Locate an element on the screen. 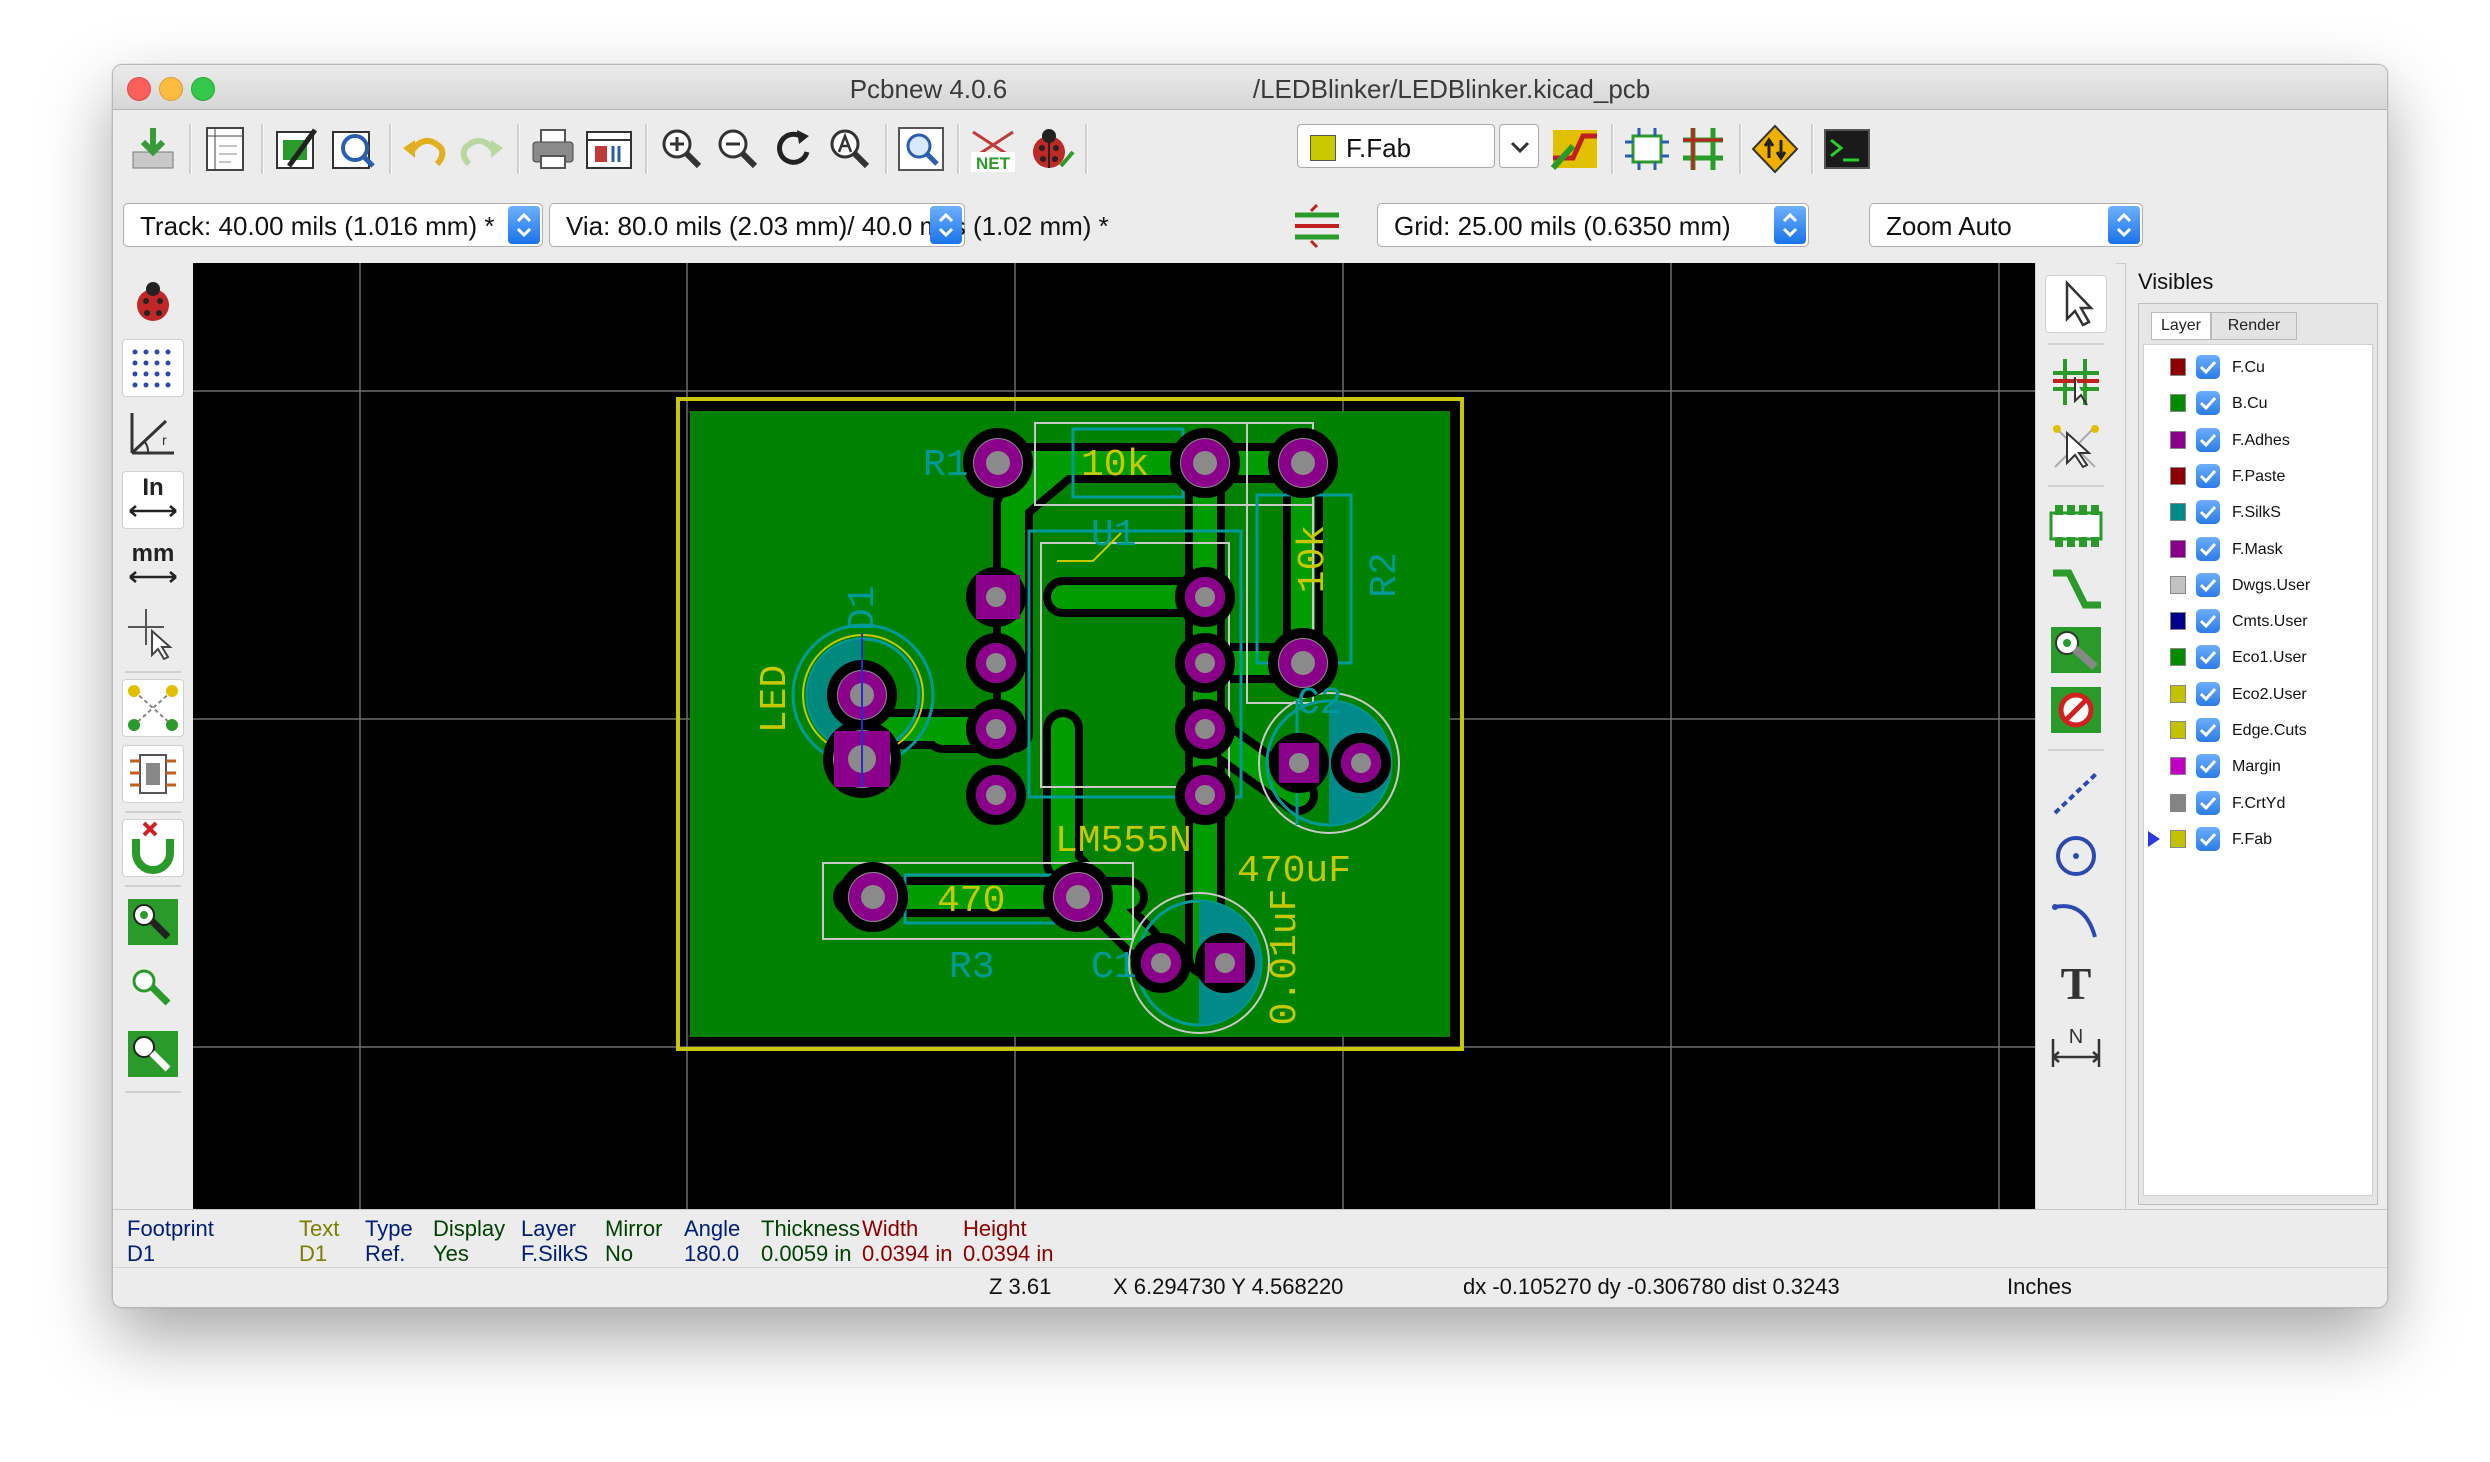 The width and height of the screenshot is (2490, 1462). cursor-shape-button is located at coordinates (153, 632).